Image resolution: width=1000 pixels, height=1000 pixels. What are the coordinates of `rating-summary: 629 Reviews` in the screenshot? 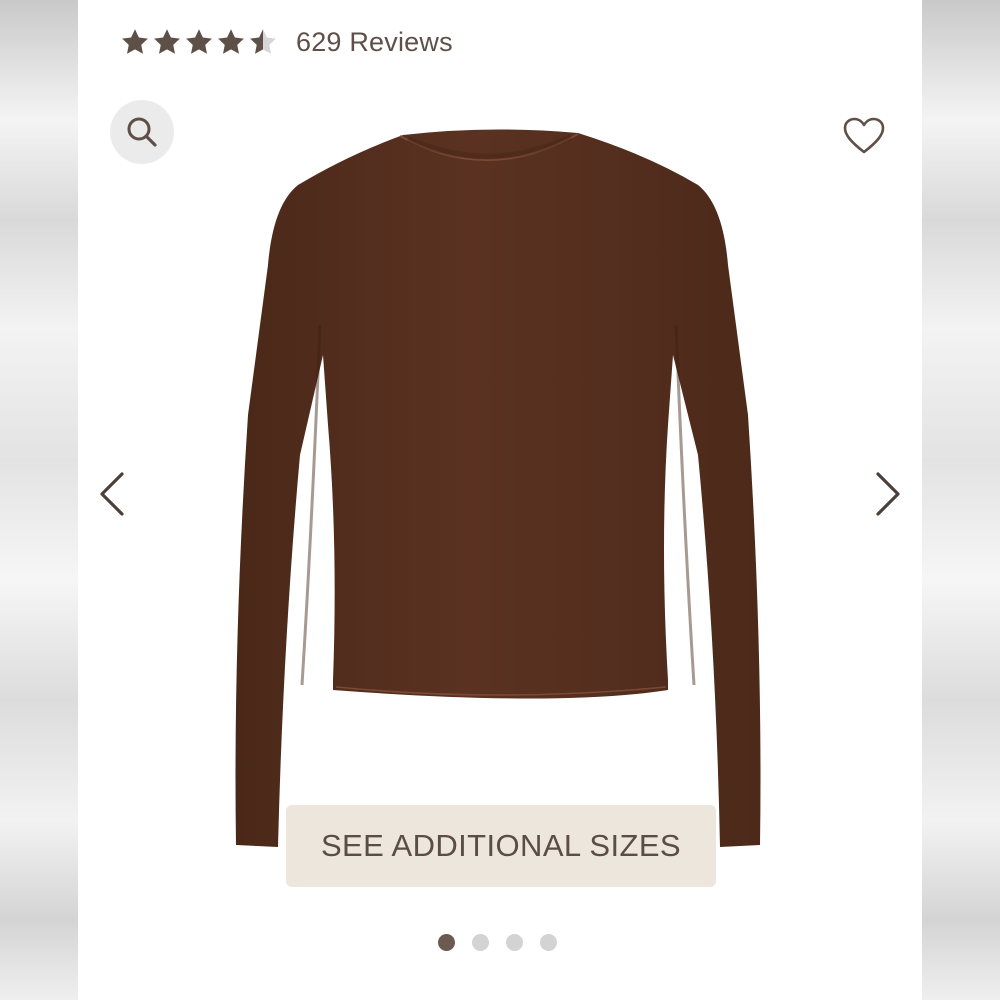 It's located at (286, 42).